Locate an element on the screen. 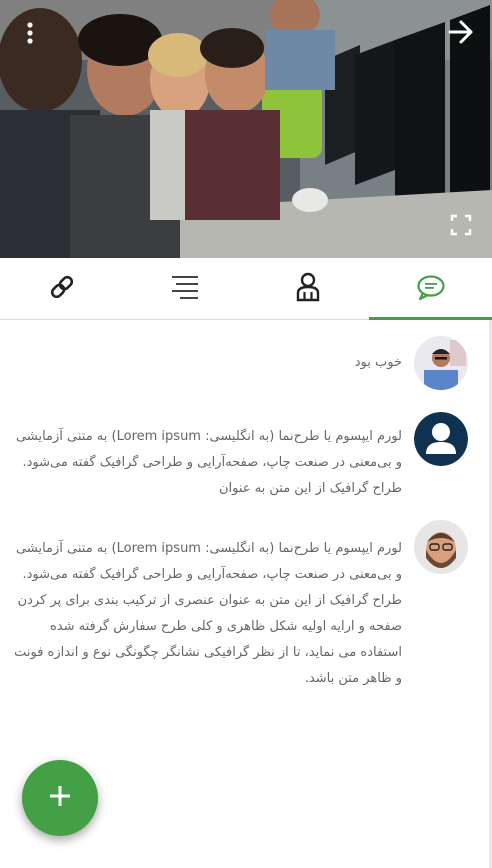 Image resolution: width=492 pixels, height=868 pixels. bearded-man-avatar is located at coordinates (441, 547).